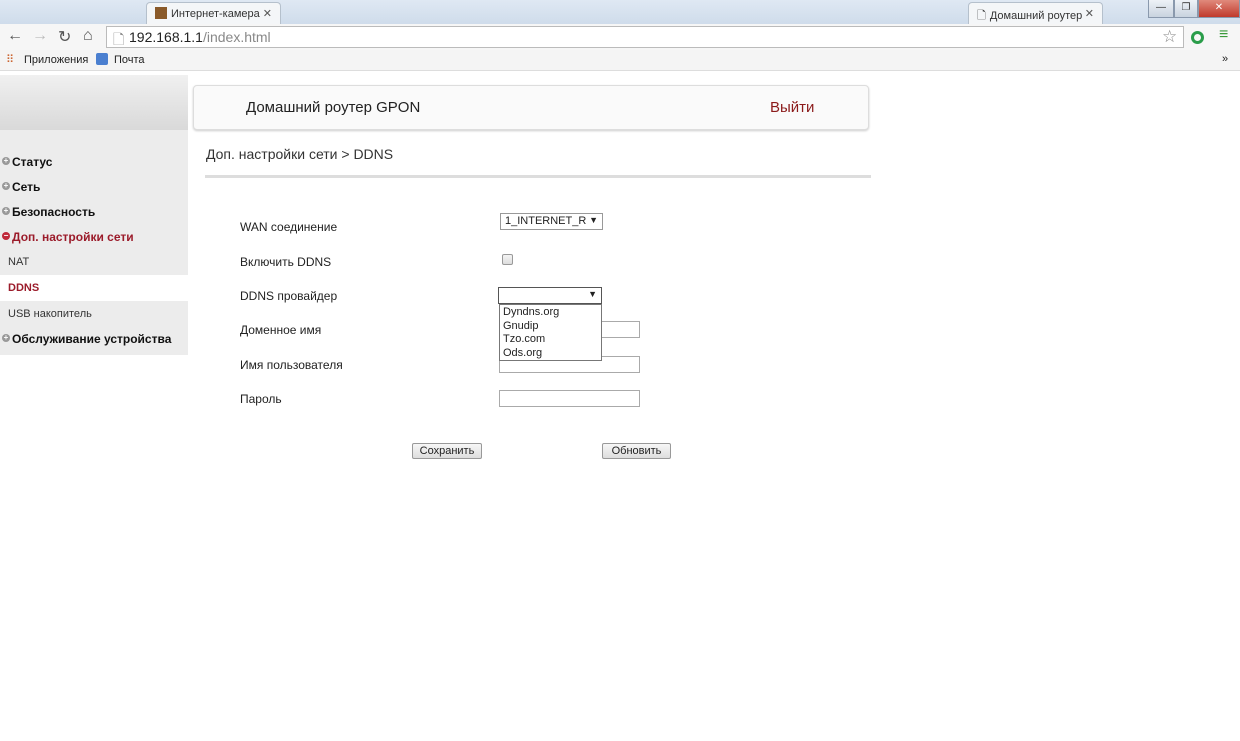  What do you see at coordinates (507, 259) in the screenshot?
I see `enable-ddns-checkbox` at bounding box center [507, 259].